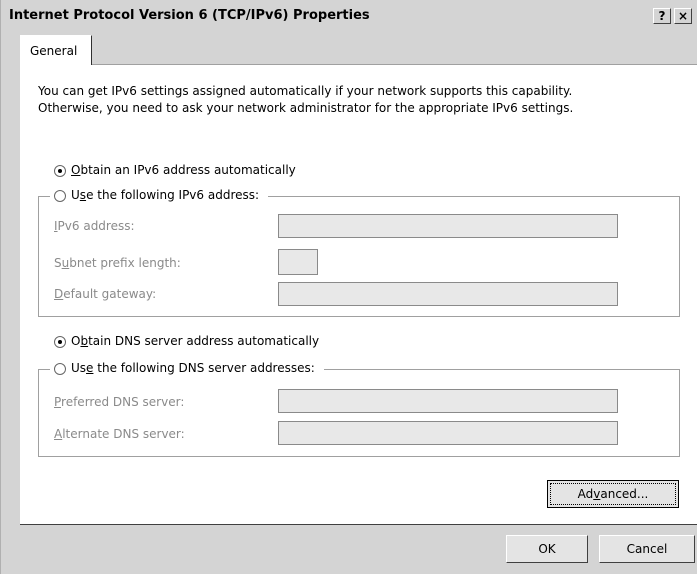 Image resolution: width=697 pixels, height=574 pixels. What do you see at coordinates (94, 226) in the screenshot?
I see `ipv6-address-label: IPv6 address:` at bounding box center [94, 226].